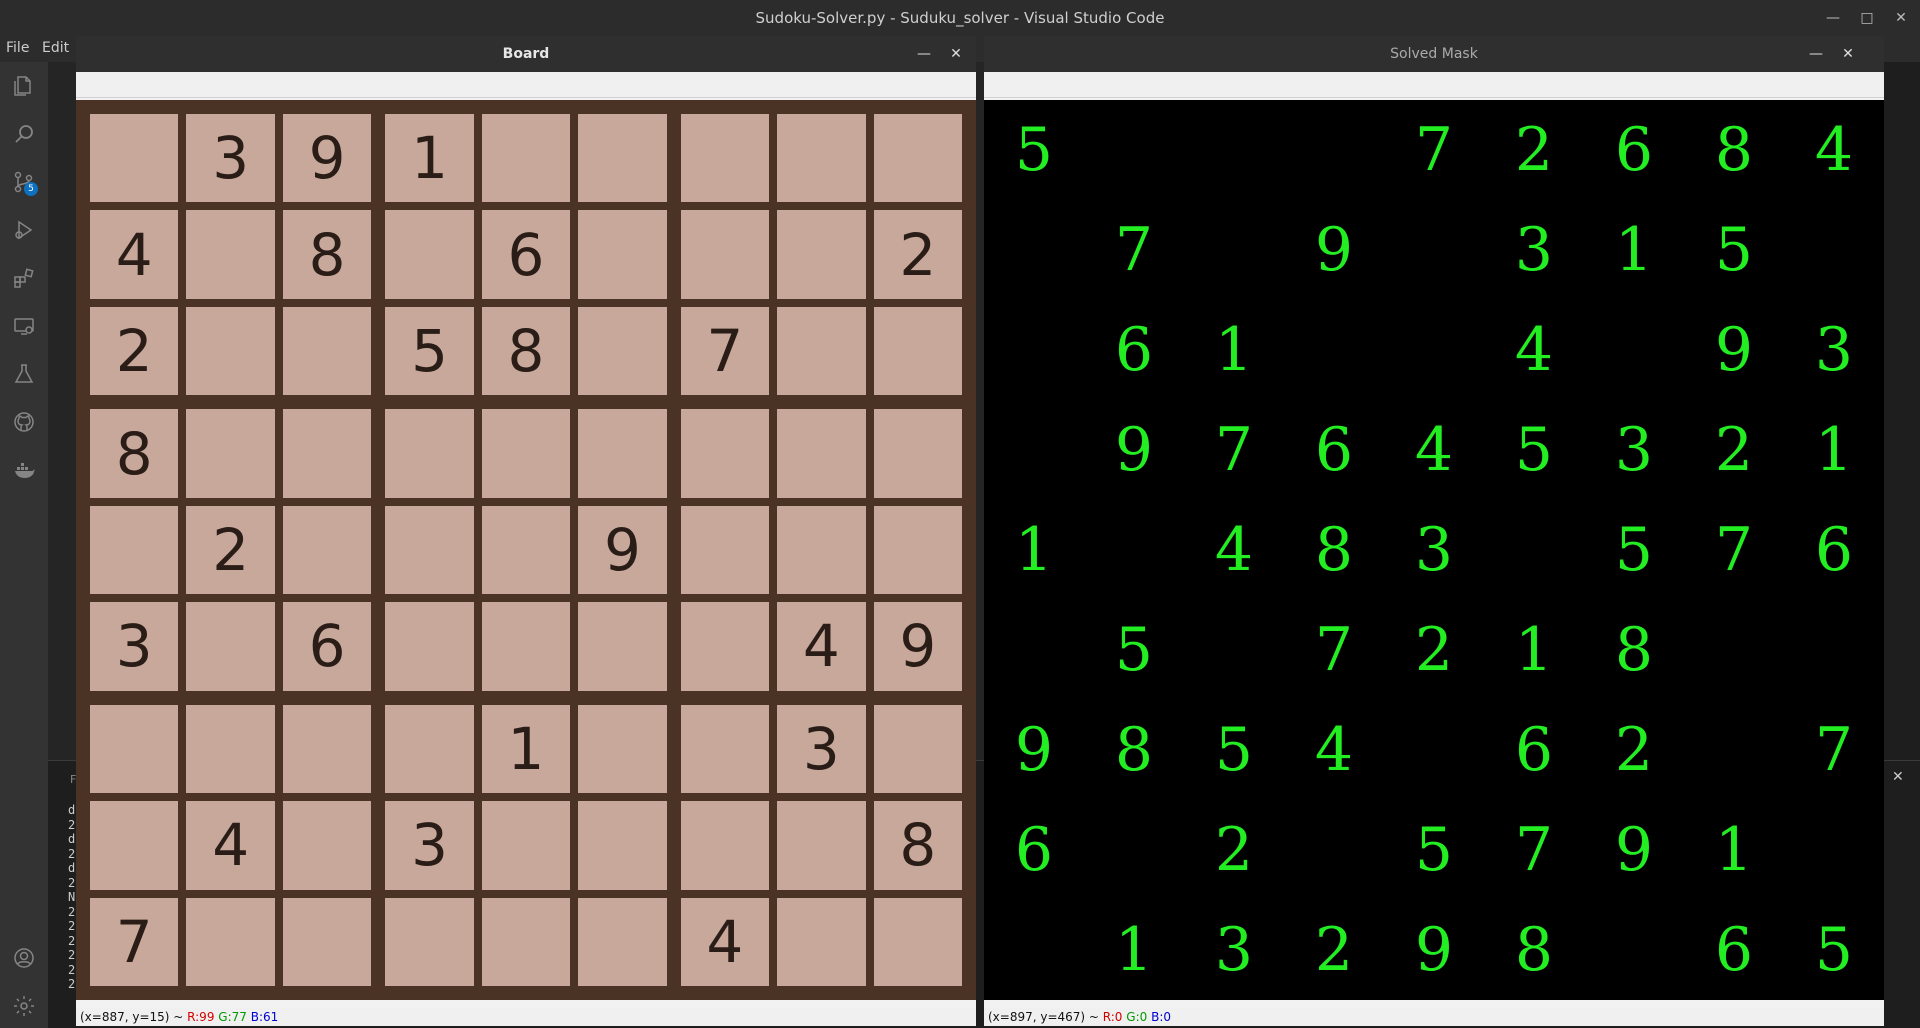 The height and width of the screenshot is (1028, 1920). I want to click on settings-gear-icon, so click(24, 1006).